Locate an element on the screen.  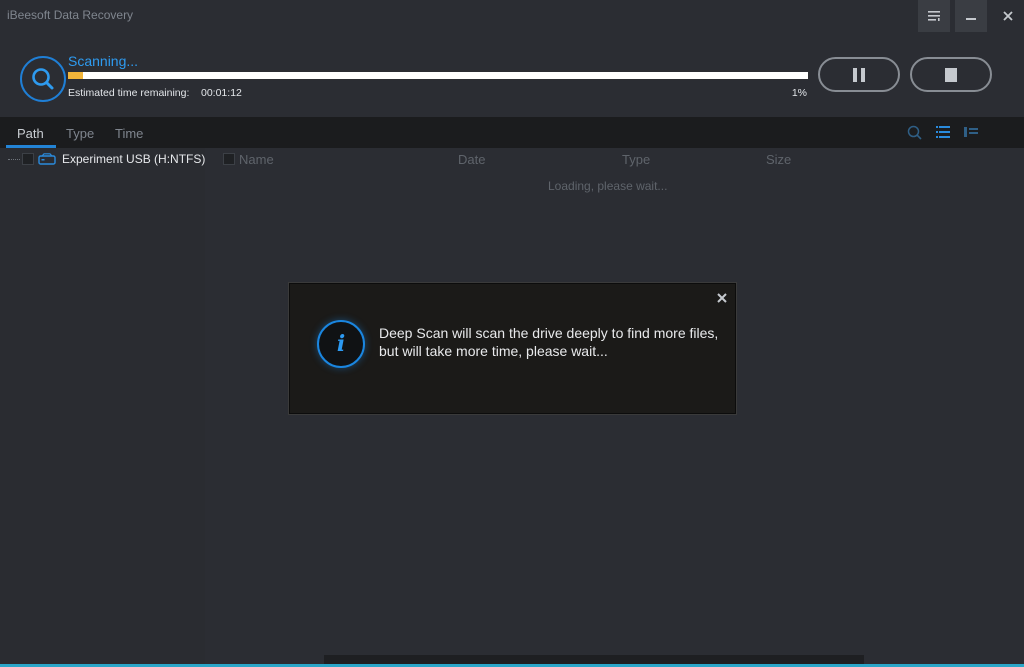
scan-progress-bar is located at coordinates (438, 75).